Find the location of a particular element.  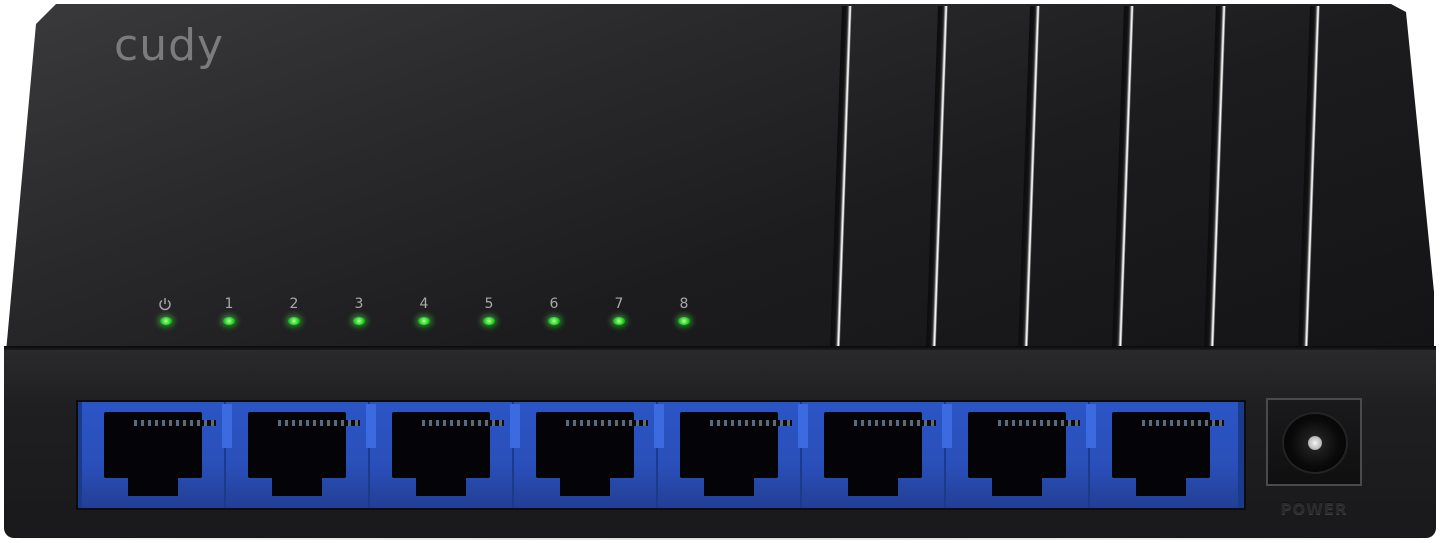

power-jack is located at coordinates (1314, 442).